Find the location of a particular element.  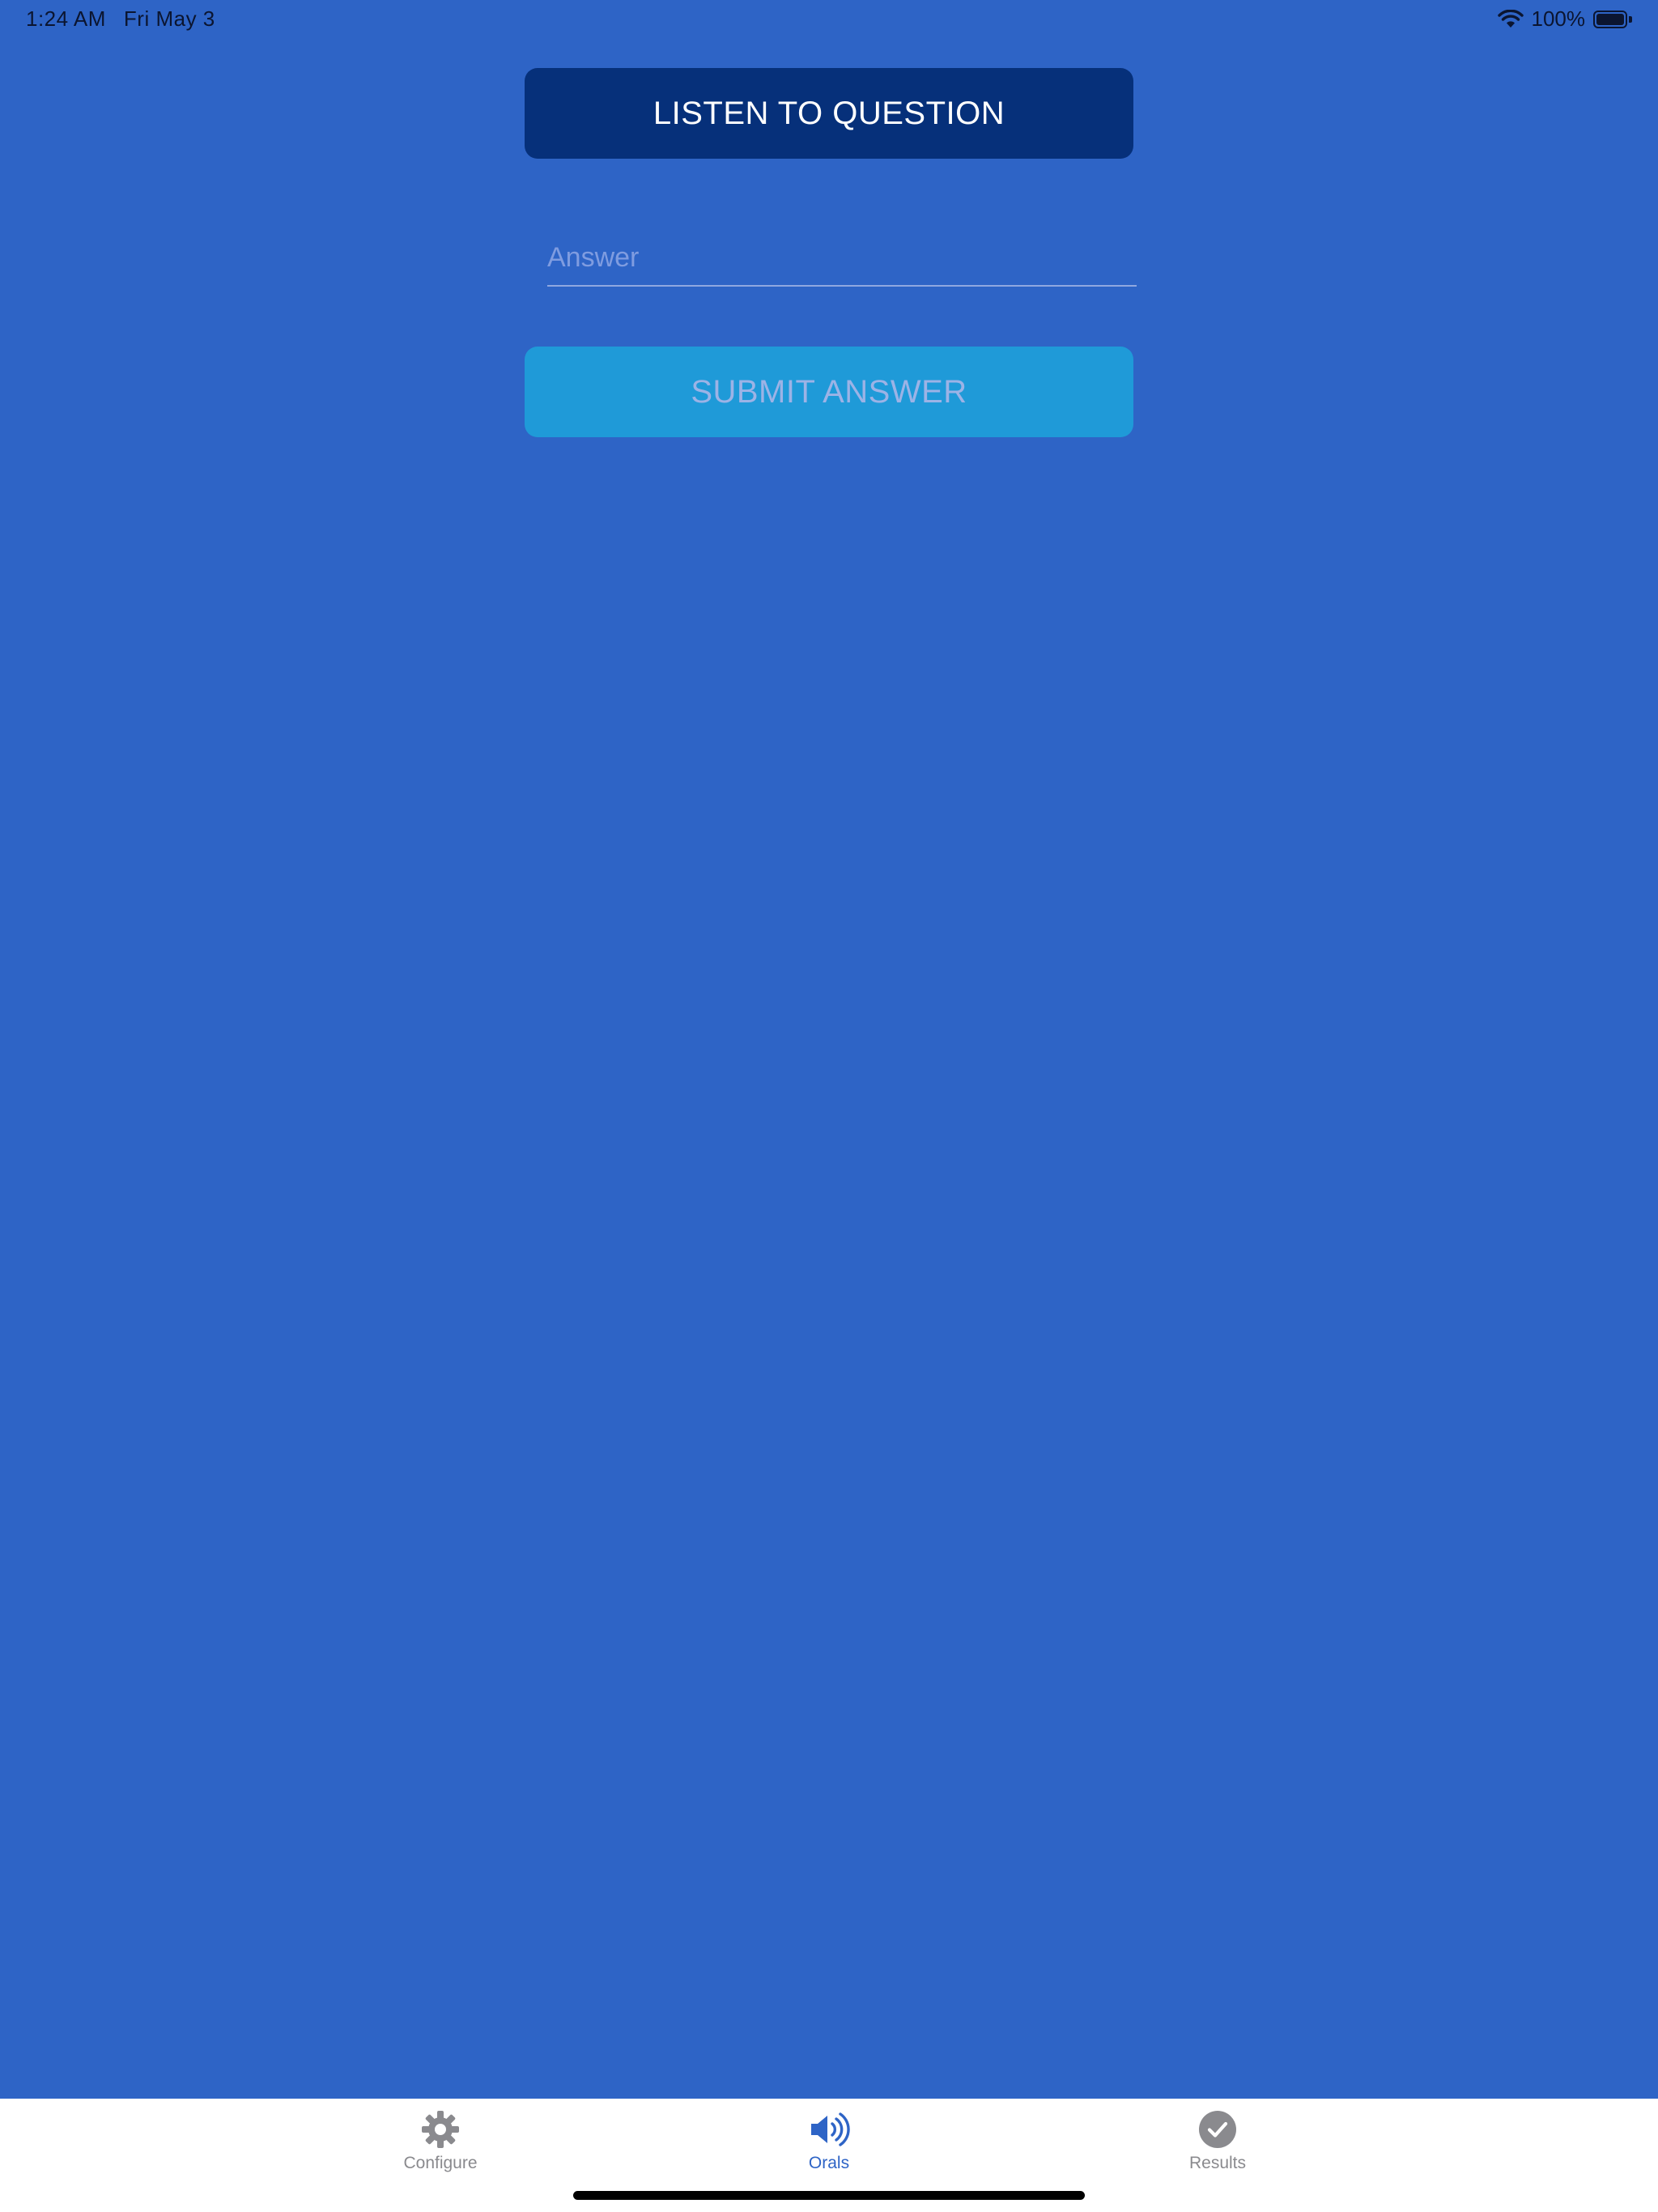

tab-bar: Configure Orals Results is located at coordinates (829, 2155).